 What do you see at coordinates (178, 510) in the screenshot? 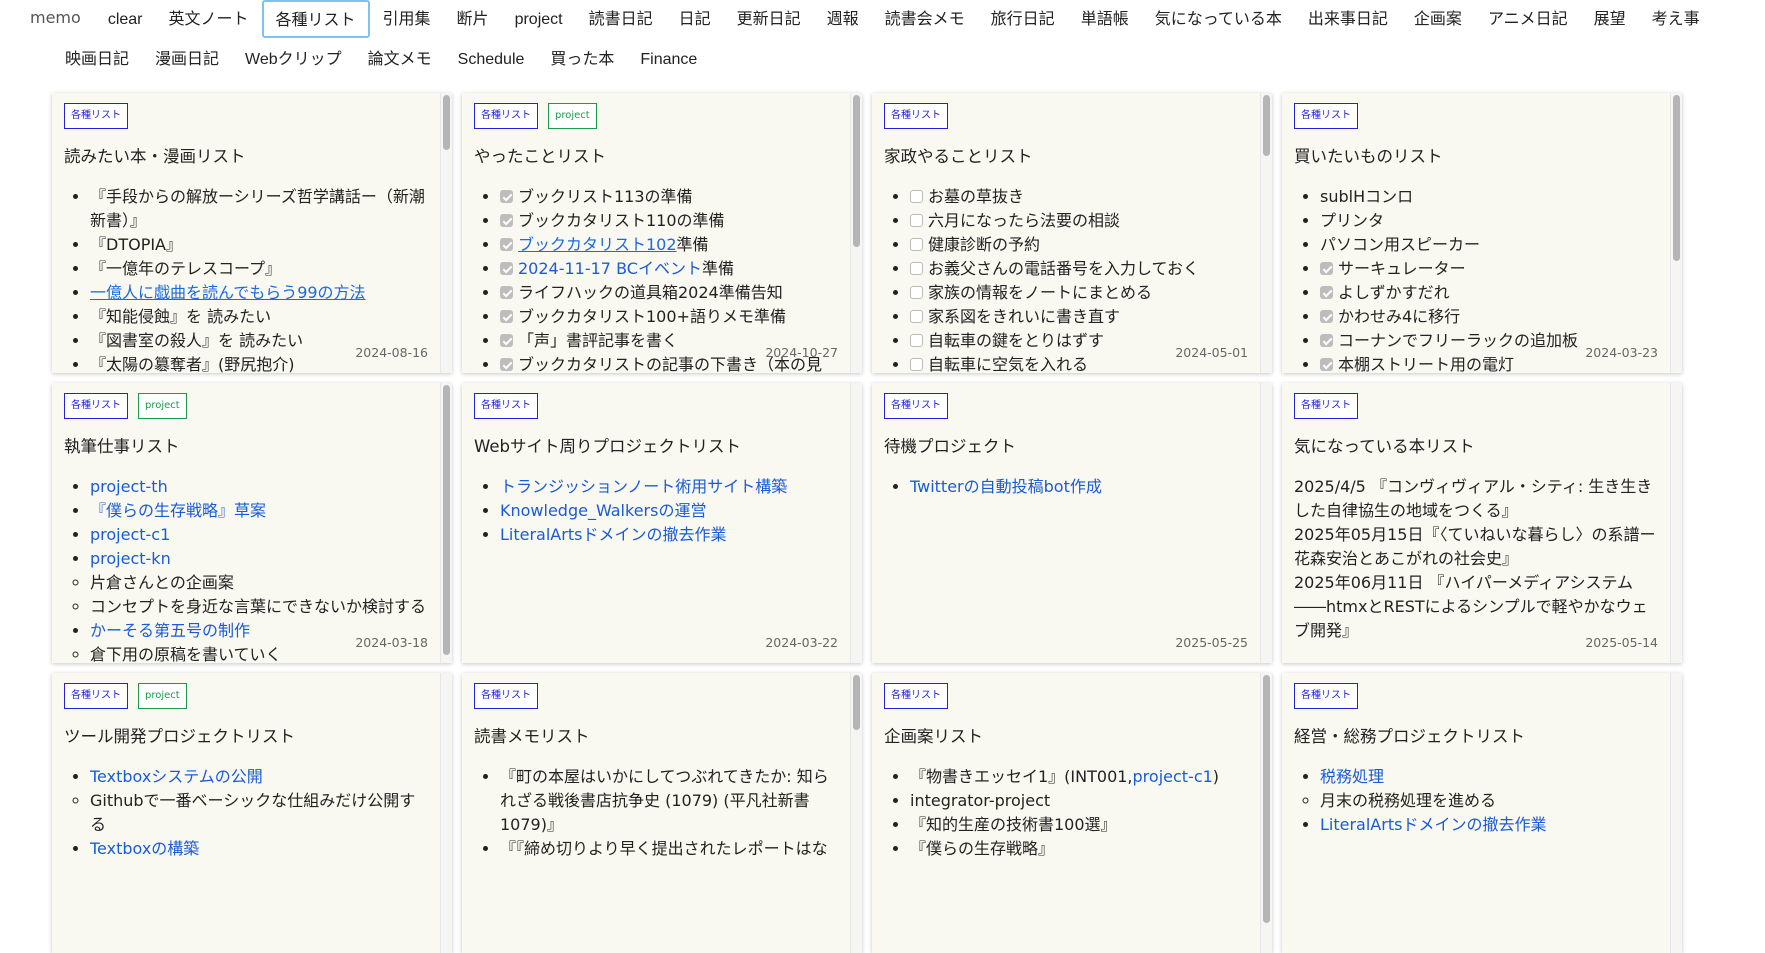
I see `item-link: 『僕らの生存戦略』草案` at bounding box center [178, 510].